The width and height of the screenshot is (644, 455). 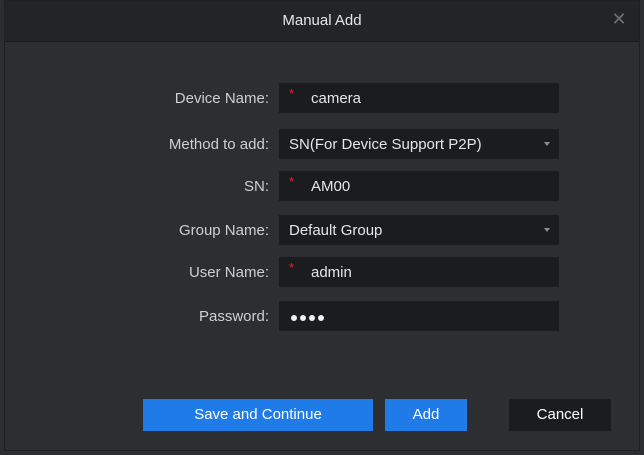 I want to click on title-bar: Manual Add ✕, so click(x=322, y=21).